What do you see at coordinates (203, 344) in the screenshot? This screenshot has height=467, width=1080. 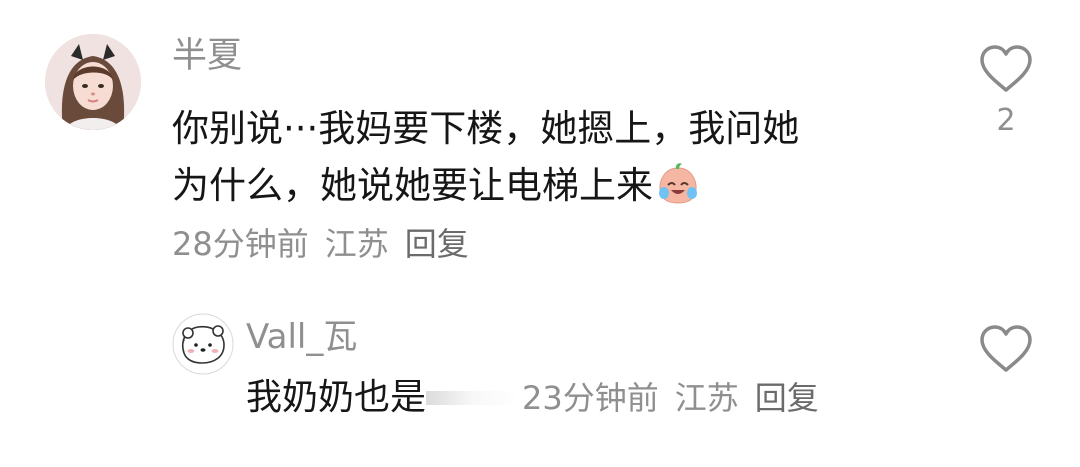 I see `reply-avatar: •` at bounding box center [203, 344].